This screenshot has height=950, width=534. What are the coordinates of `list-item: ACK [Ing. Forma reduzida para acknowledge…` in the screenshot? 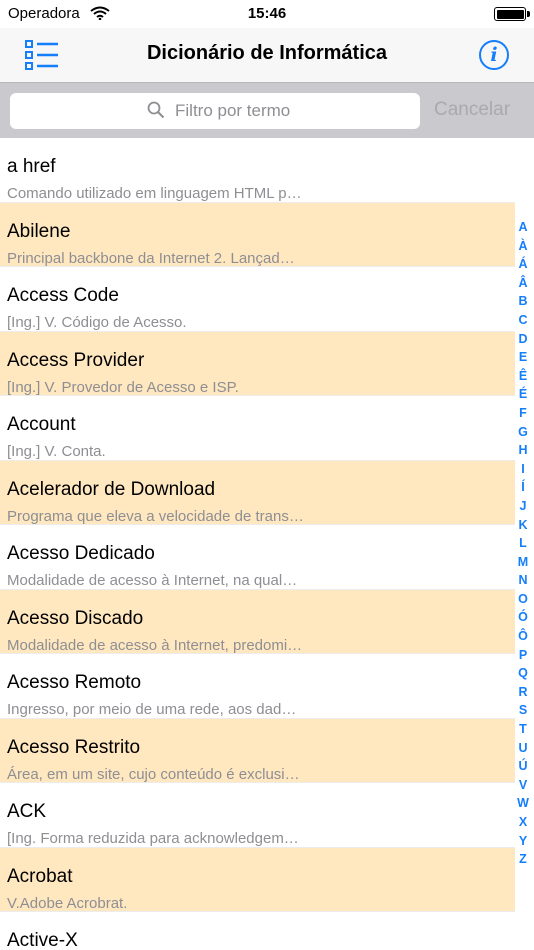 It's located at (257, 815).